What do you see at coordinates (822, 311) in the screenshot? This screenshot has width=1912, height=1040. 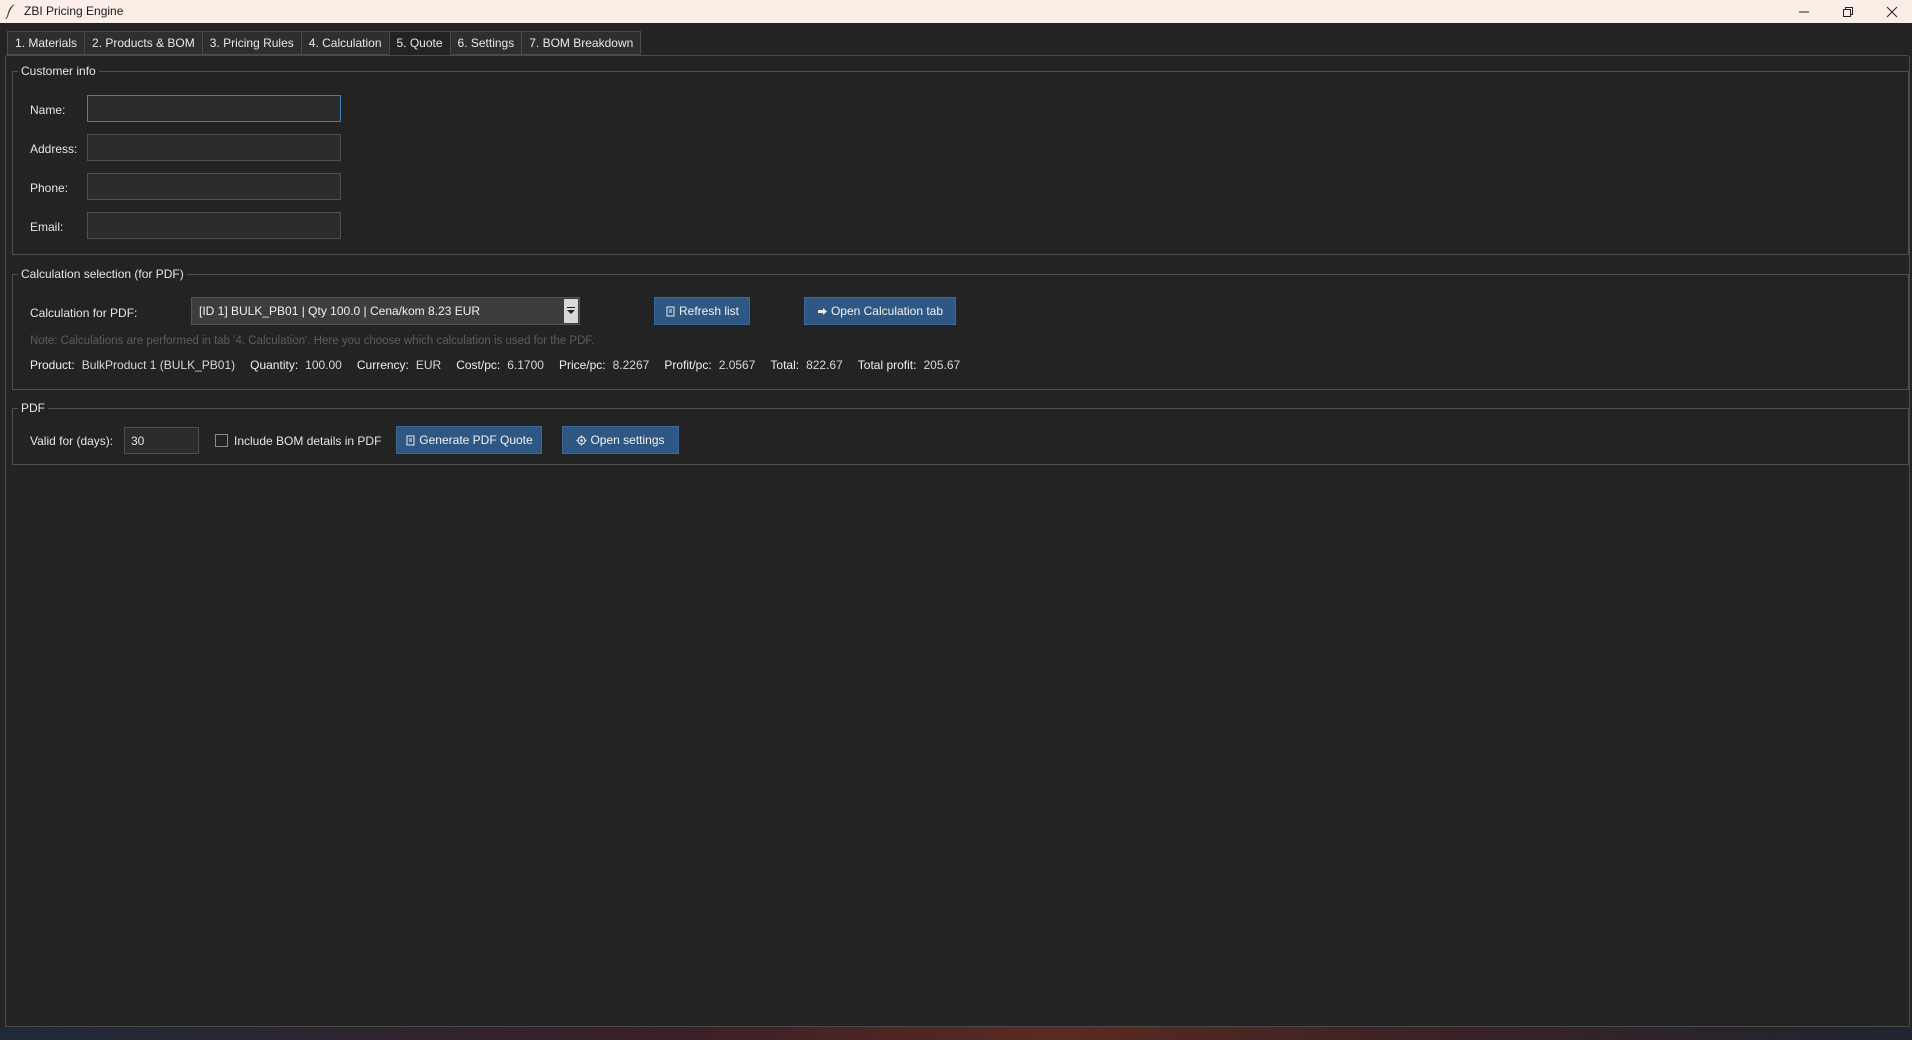 I see `arrow-right-icon` at bounding box center [822, 311].